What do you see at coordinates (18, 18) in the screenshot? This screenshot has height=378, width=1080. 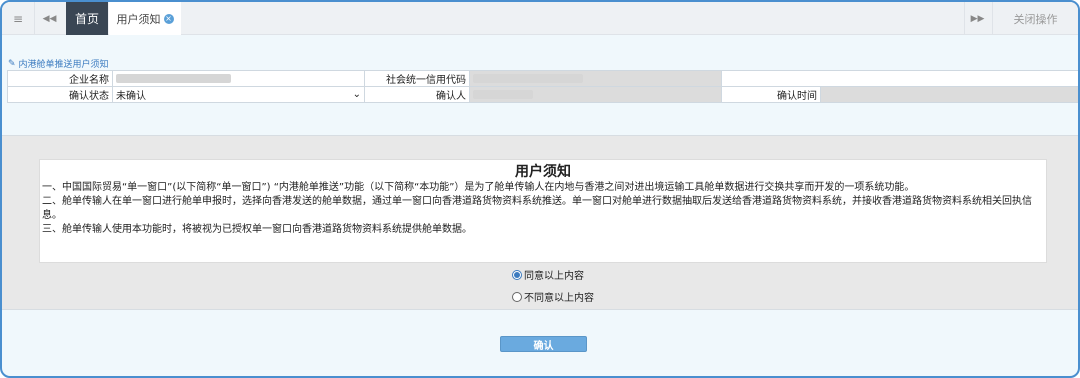 I see `menu-icon: ≡` at bounding box center [18, 18].